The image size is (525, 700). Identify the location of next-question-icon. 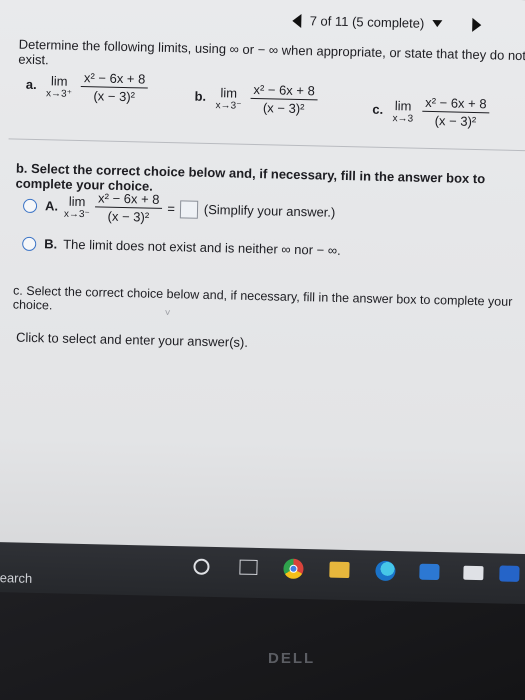
(477, 24).